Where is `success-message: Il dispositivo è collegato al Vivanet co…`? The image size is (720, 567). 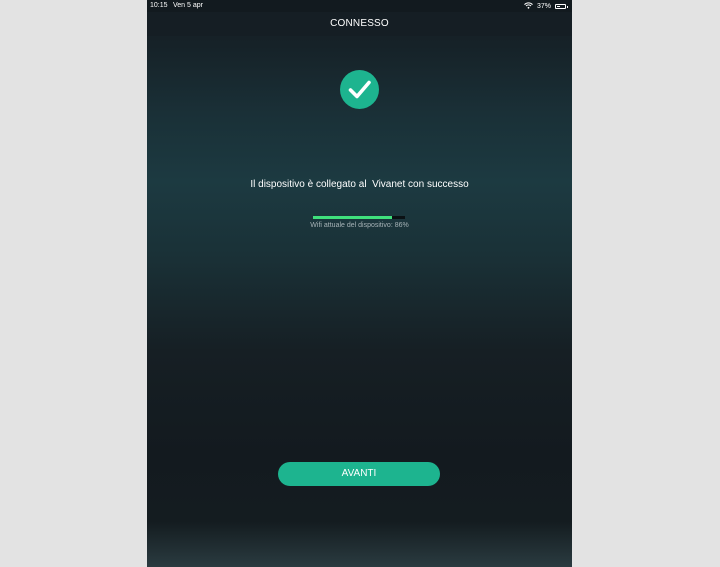 success-message: Il dispositivo è collegato al Vivanet co… is located at coordinates (359, 184).